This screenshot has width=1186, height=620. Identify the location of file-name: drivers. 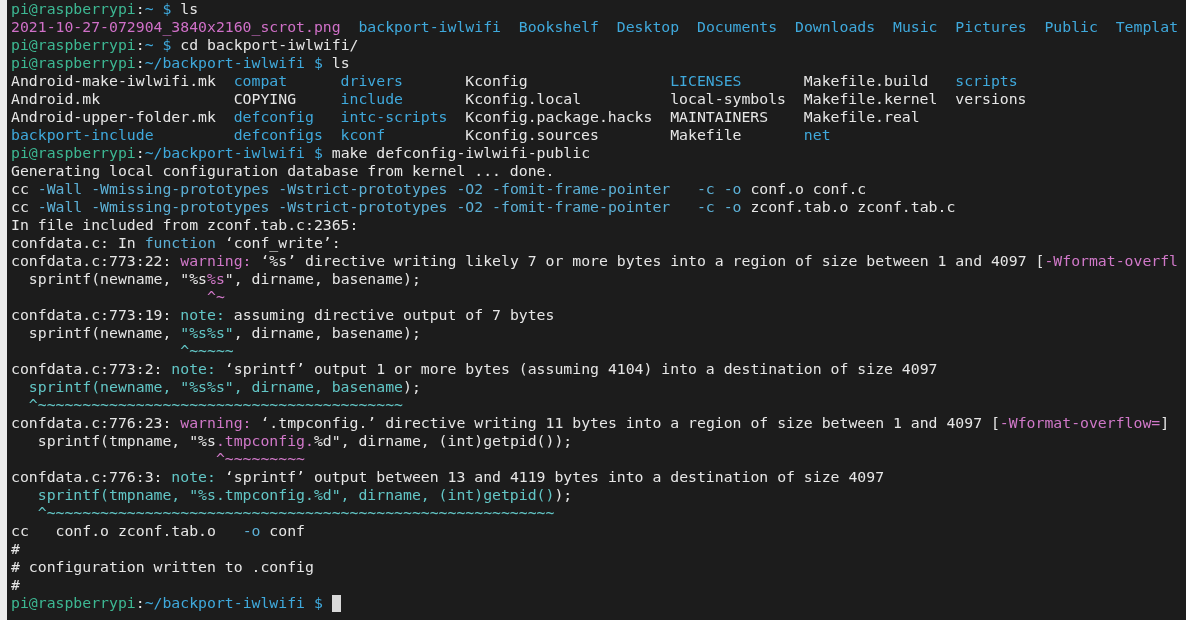
(371, 80).